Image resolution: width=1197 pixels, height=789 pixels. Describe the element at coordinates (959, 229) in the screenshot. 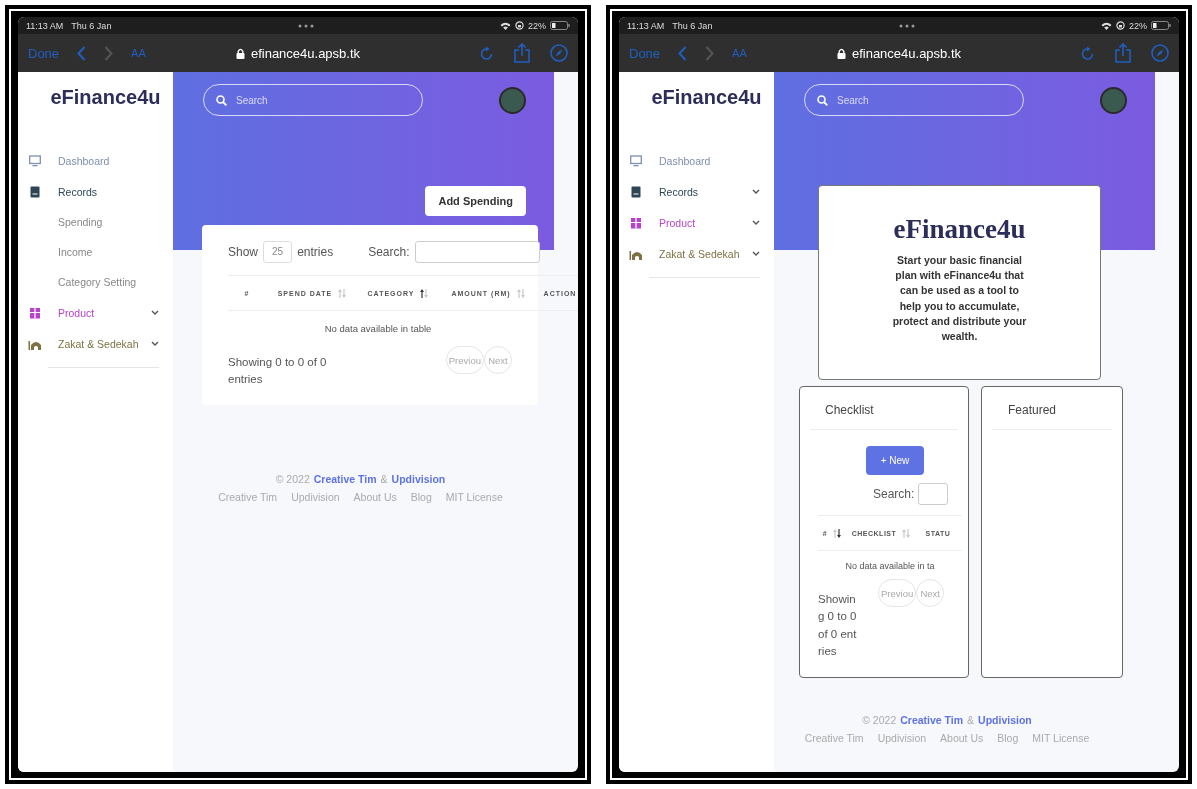

I see `intro-title: eFinance4u` at that location.